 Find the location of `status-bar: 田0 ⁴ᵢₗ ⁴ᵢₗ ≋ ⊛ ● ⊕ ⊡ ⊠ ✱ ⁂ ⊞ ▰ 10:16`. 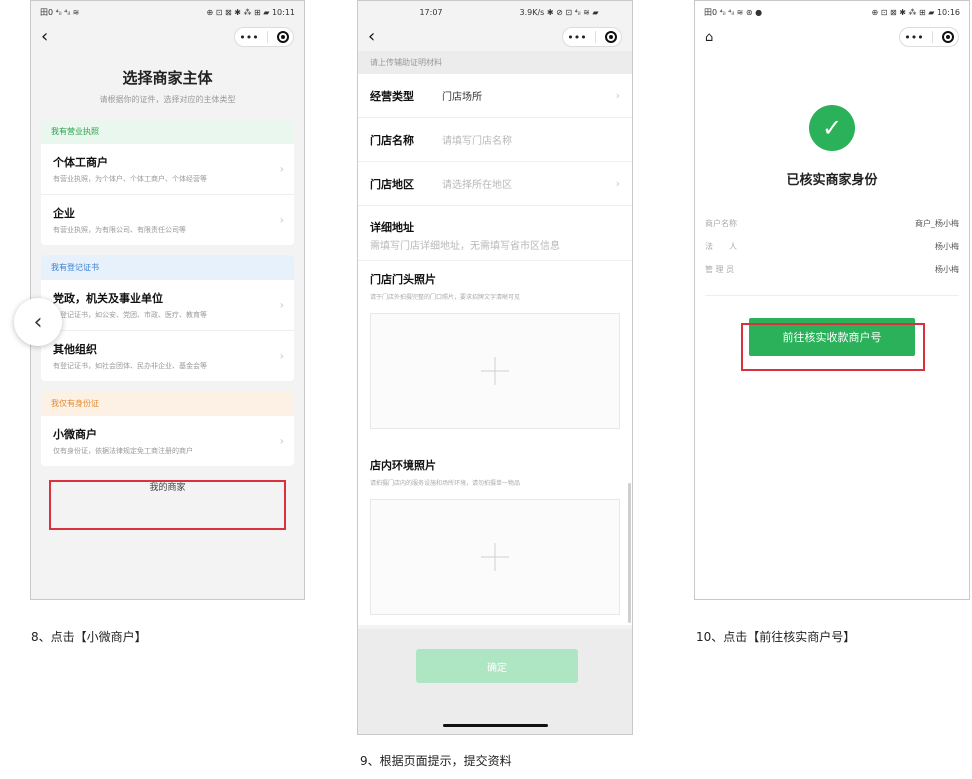

status-bar: 田0 ⁴ᵢₗ ⁴ᵢₗ ≋ ⊛ ● ⊕ ⊡ ⊠ ✱ ⁂ ⊞ ▰ 10:16 is located at coordinates (832, 12).